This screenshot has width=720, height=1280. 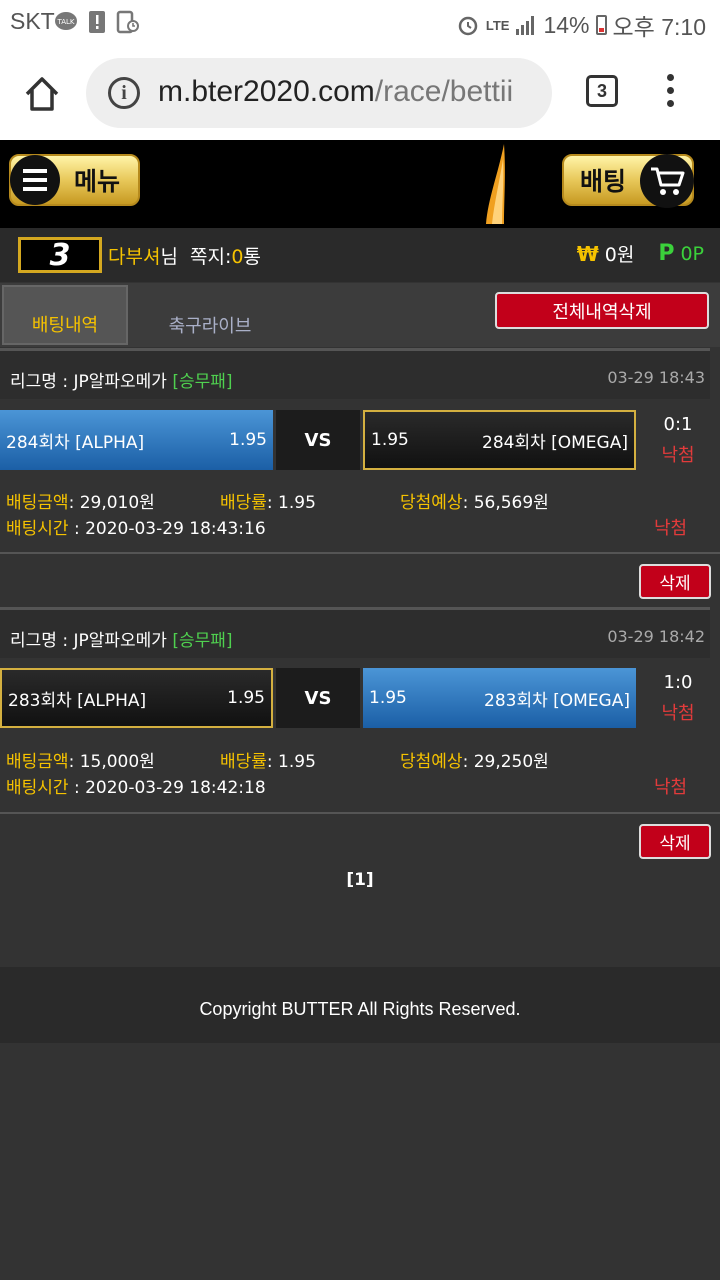 I want to click on site-header: 메뉴 배팅, so click(x=360, y=184).